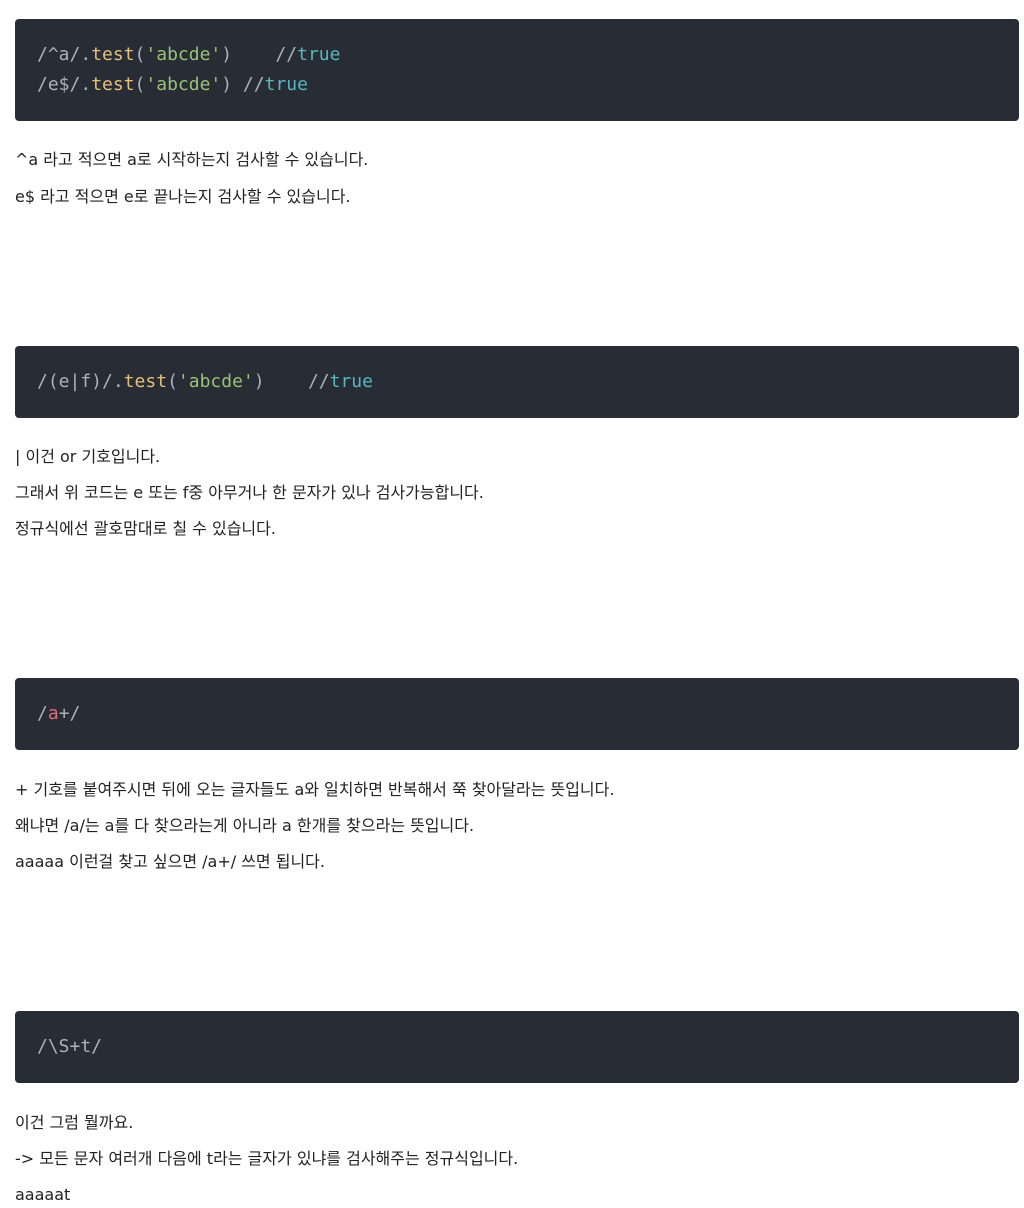 The height and width of the screenshot is (1208, 1024). I want to click on code-block-3: /a+/, so click(517, 714).